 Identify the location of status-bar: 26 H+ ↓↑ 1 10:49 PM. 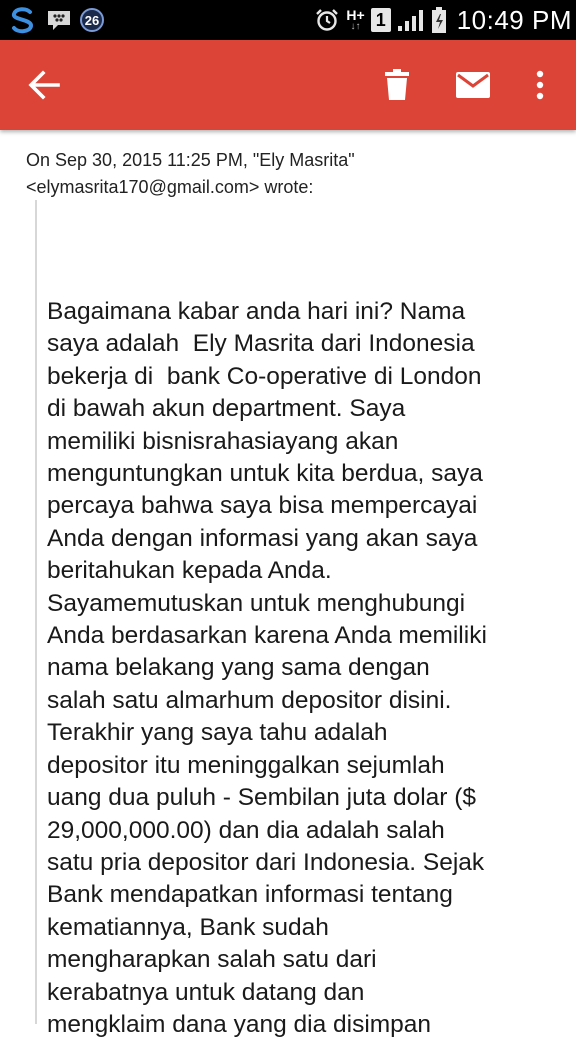
(288, 20).